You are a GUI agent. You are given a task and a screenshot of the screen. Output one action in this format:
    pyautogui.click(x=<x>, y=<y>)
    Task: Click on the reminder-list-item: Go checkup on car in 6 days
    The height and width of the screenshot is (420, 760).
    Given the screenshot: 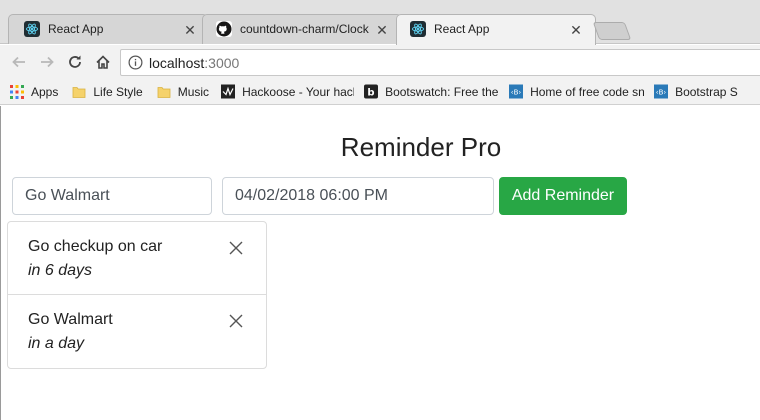 What is the action you would take?
    pyautogui.click(x=137, y=258)
    